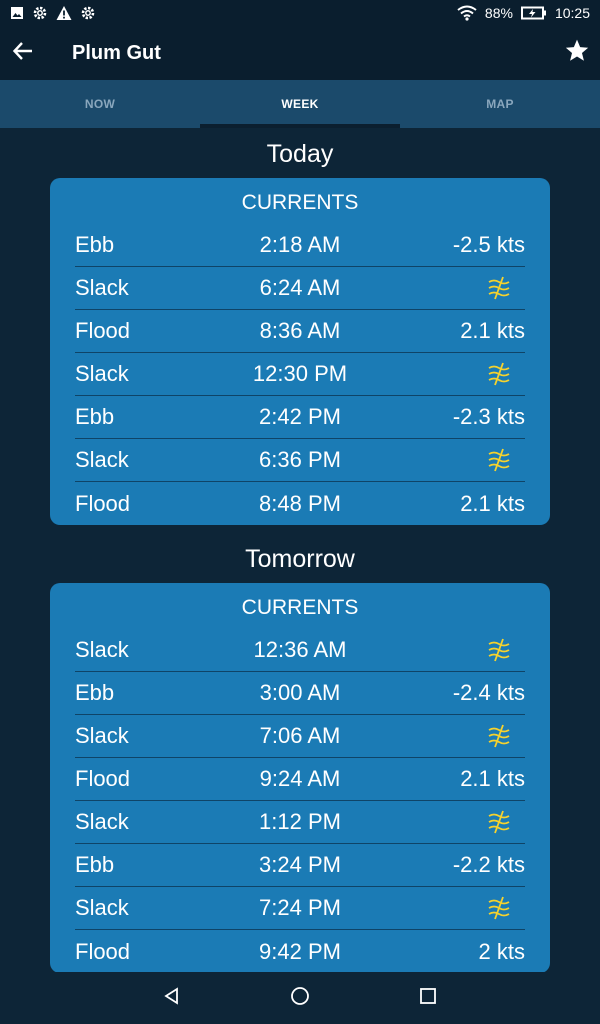 This screenshot has width=600, height=1024. I want to click on current-time: 8:48 PM, so click(300, 503).